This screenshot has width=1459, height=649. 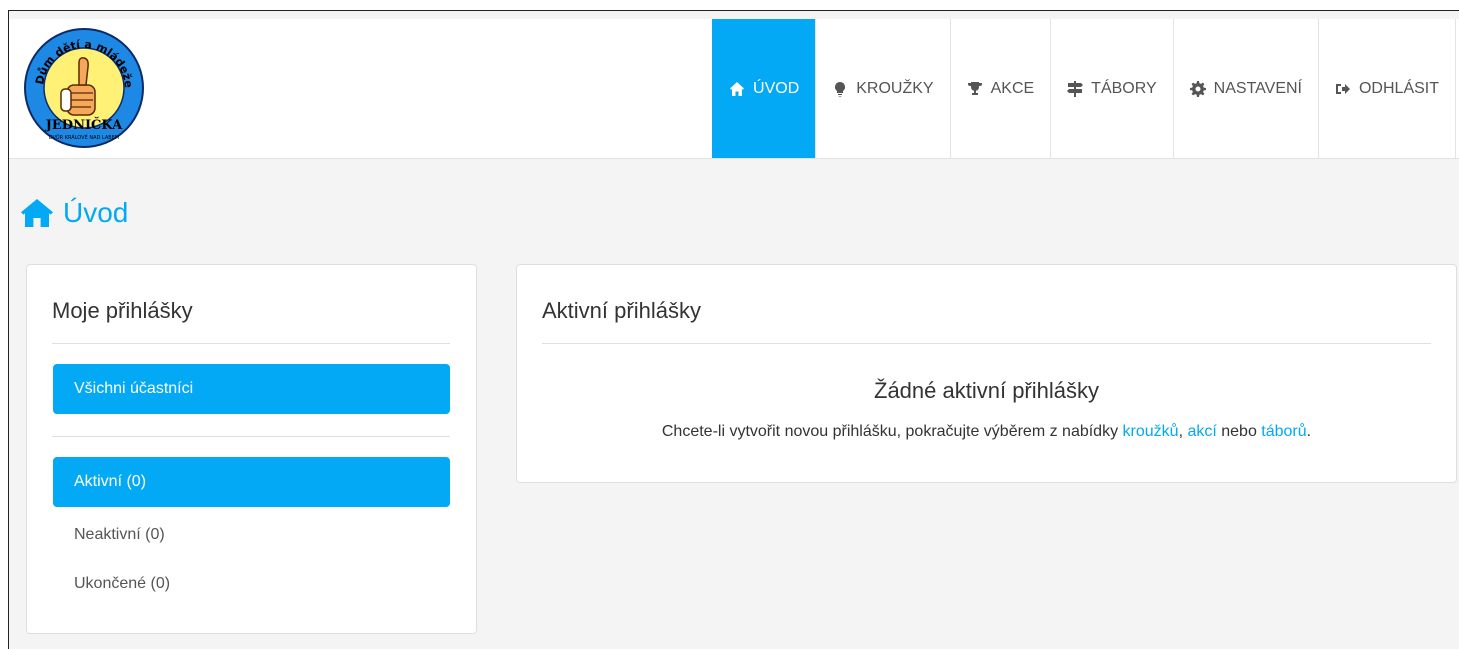 What do you see at coordinates (1201, 431) in the screenshot?
I see `link-akce: akcí` at bounding box center [1201, 431].